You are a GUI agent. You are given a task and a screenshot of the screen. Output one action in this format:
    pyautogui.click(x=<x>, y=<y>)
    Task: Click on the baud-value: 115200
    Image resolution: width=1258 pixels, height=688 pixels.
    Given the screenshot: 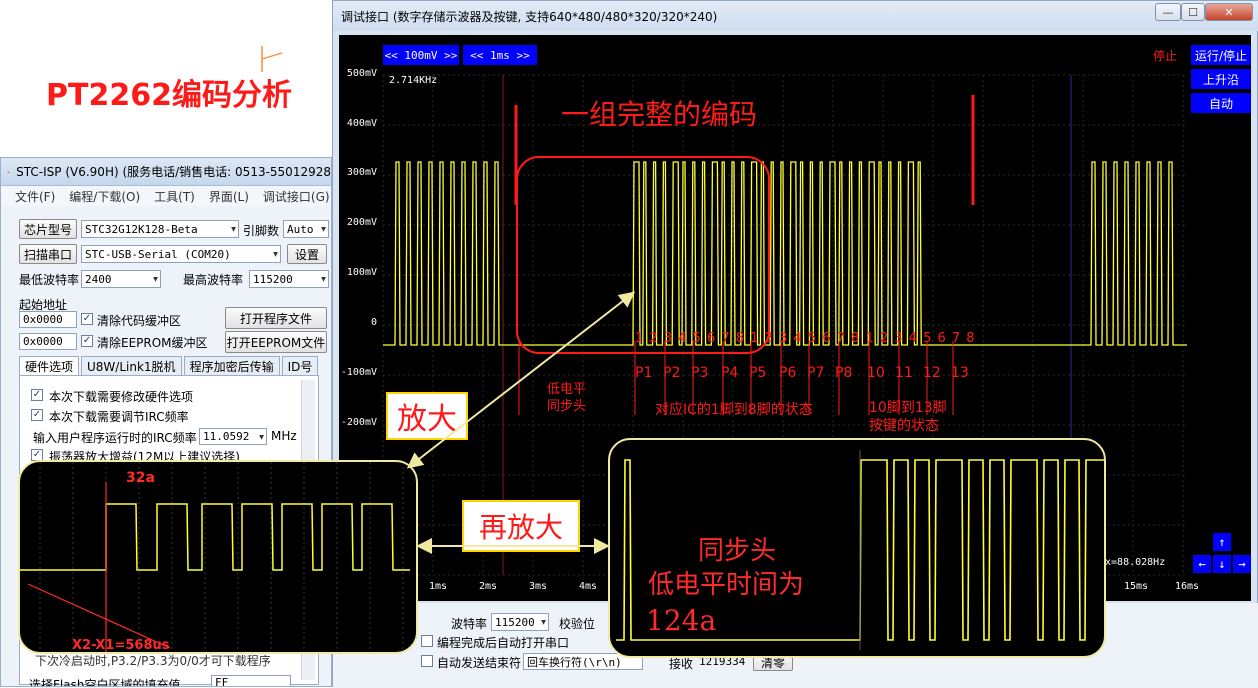 What is the action you would take?
    pyautogui.click(x=515, y=622)
    